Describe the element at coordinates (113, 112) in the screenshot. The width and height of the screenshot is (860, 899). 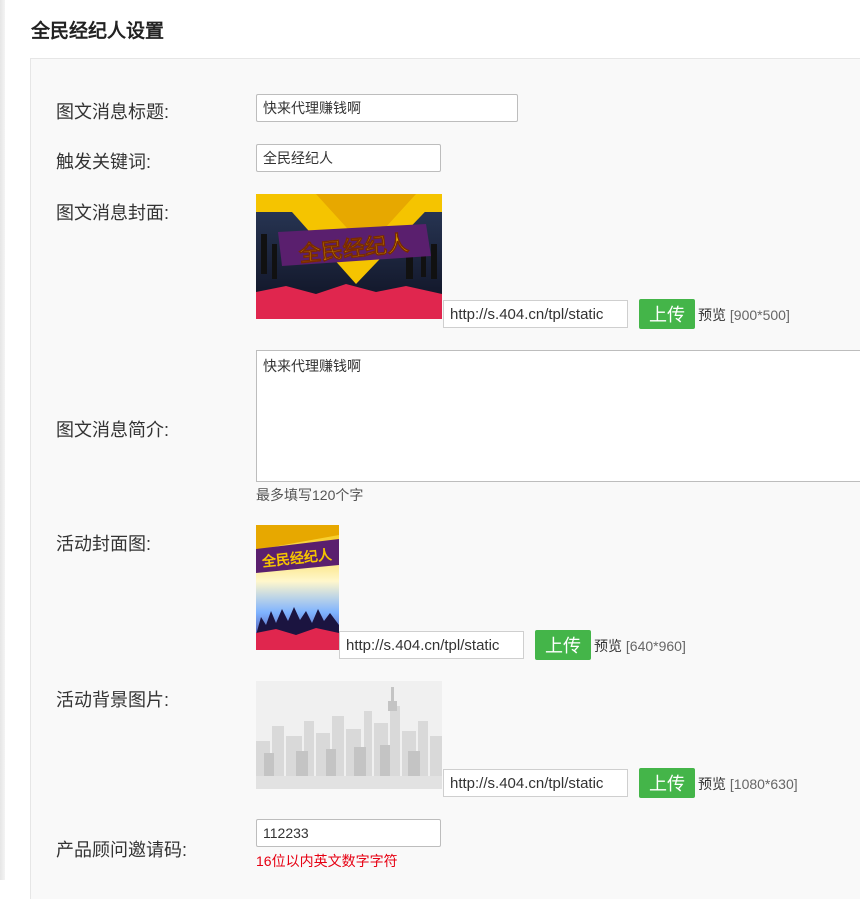
I see `news-title-label: 图文消息标题:` at that location.